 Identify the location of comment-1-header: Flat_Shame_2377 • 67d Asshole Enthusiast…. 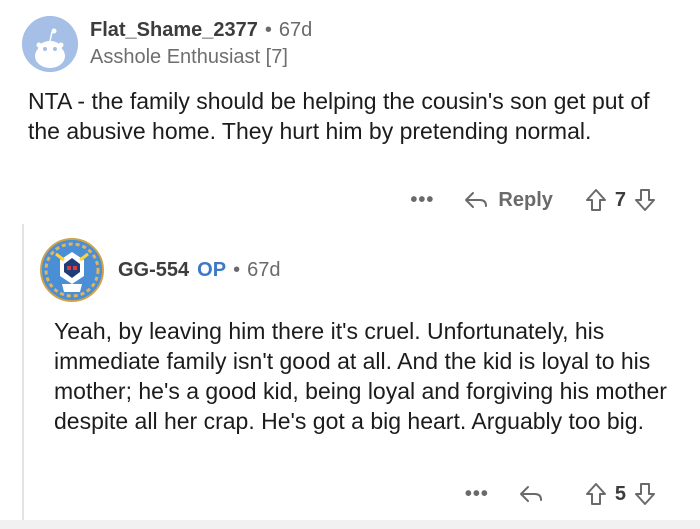
(167, 44).